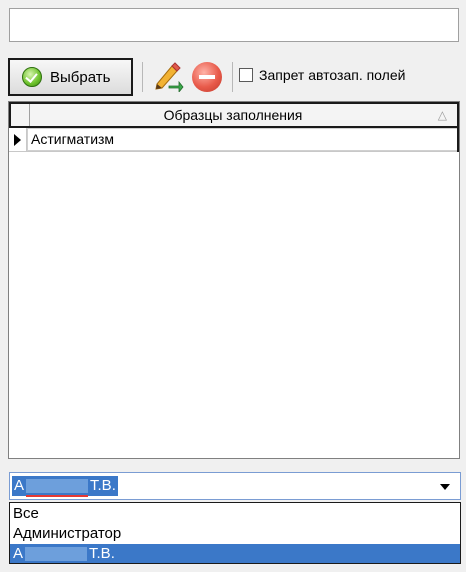  Describe the element at coordinates (235, 513) in the screenshot. I see `dropdown-option-all: Все` at that location.